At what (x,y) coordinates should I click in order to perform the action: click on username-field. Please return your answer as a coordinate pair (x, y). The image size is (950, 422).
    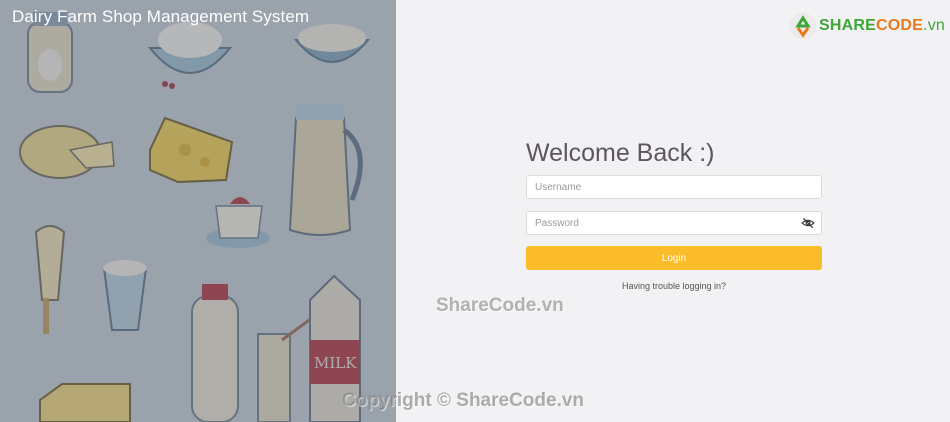
    Looking at the image, I should click on (674, 187).